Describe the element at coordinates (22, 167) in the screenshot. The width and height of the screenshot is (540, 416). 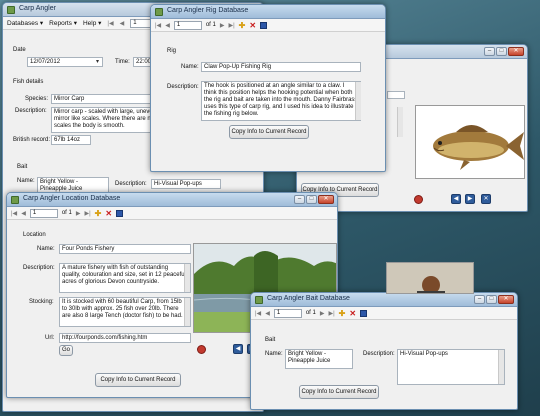
I see `bait-heading: Bait` at that location.